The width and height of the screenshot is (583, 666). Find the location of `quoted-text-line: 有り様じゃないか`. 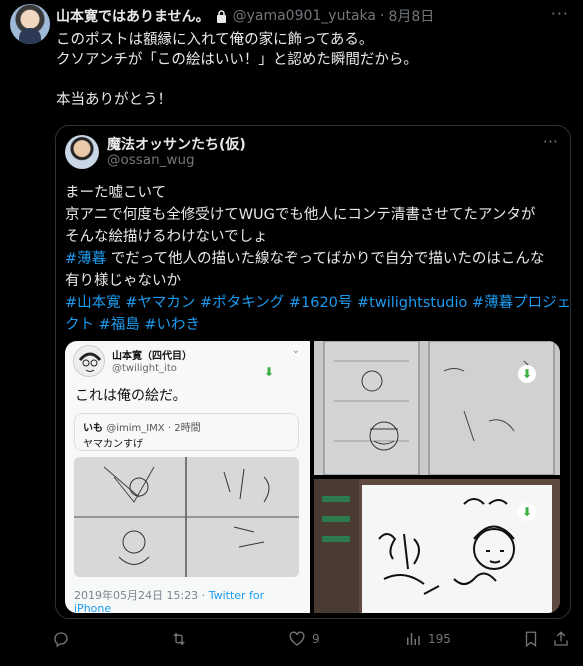

quoted-text-line: 有り様じゃないか is located at coordinates (123, 281).